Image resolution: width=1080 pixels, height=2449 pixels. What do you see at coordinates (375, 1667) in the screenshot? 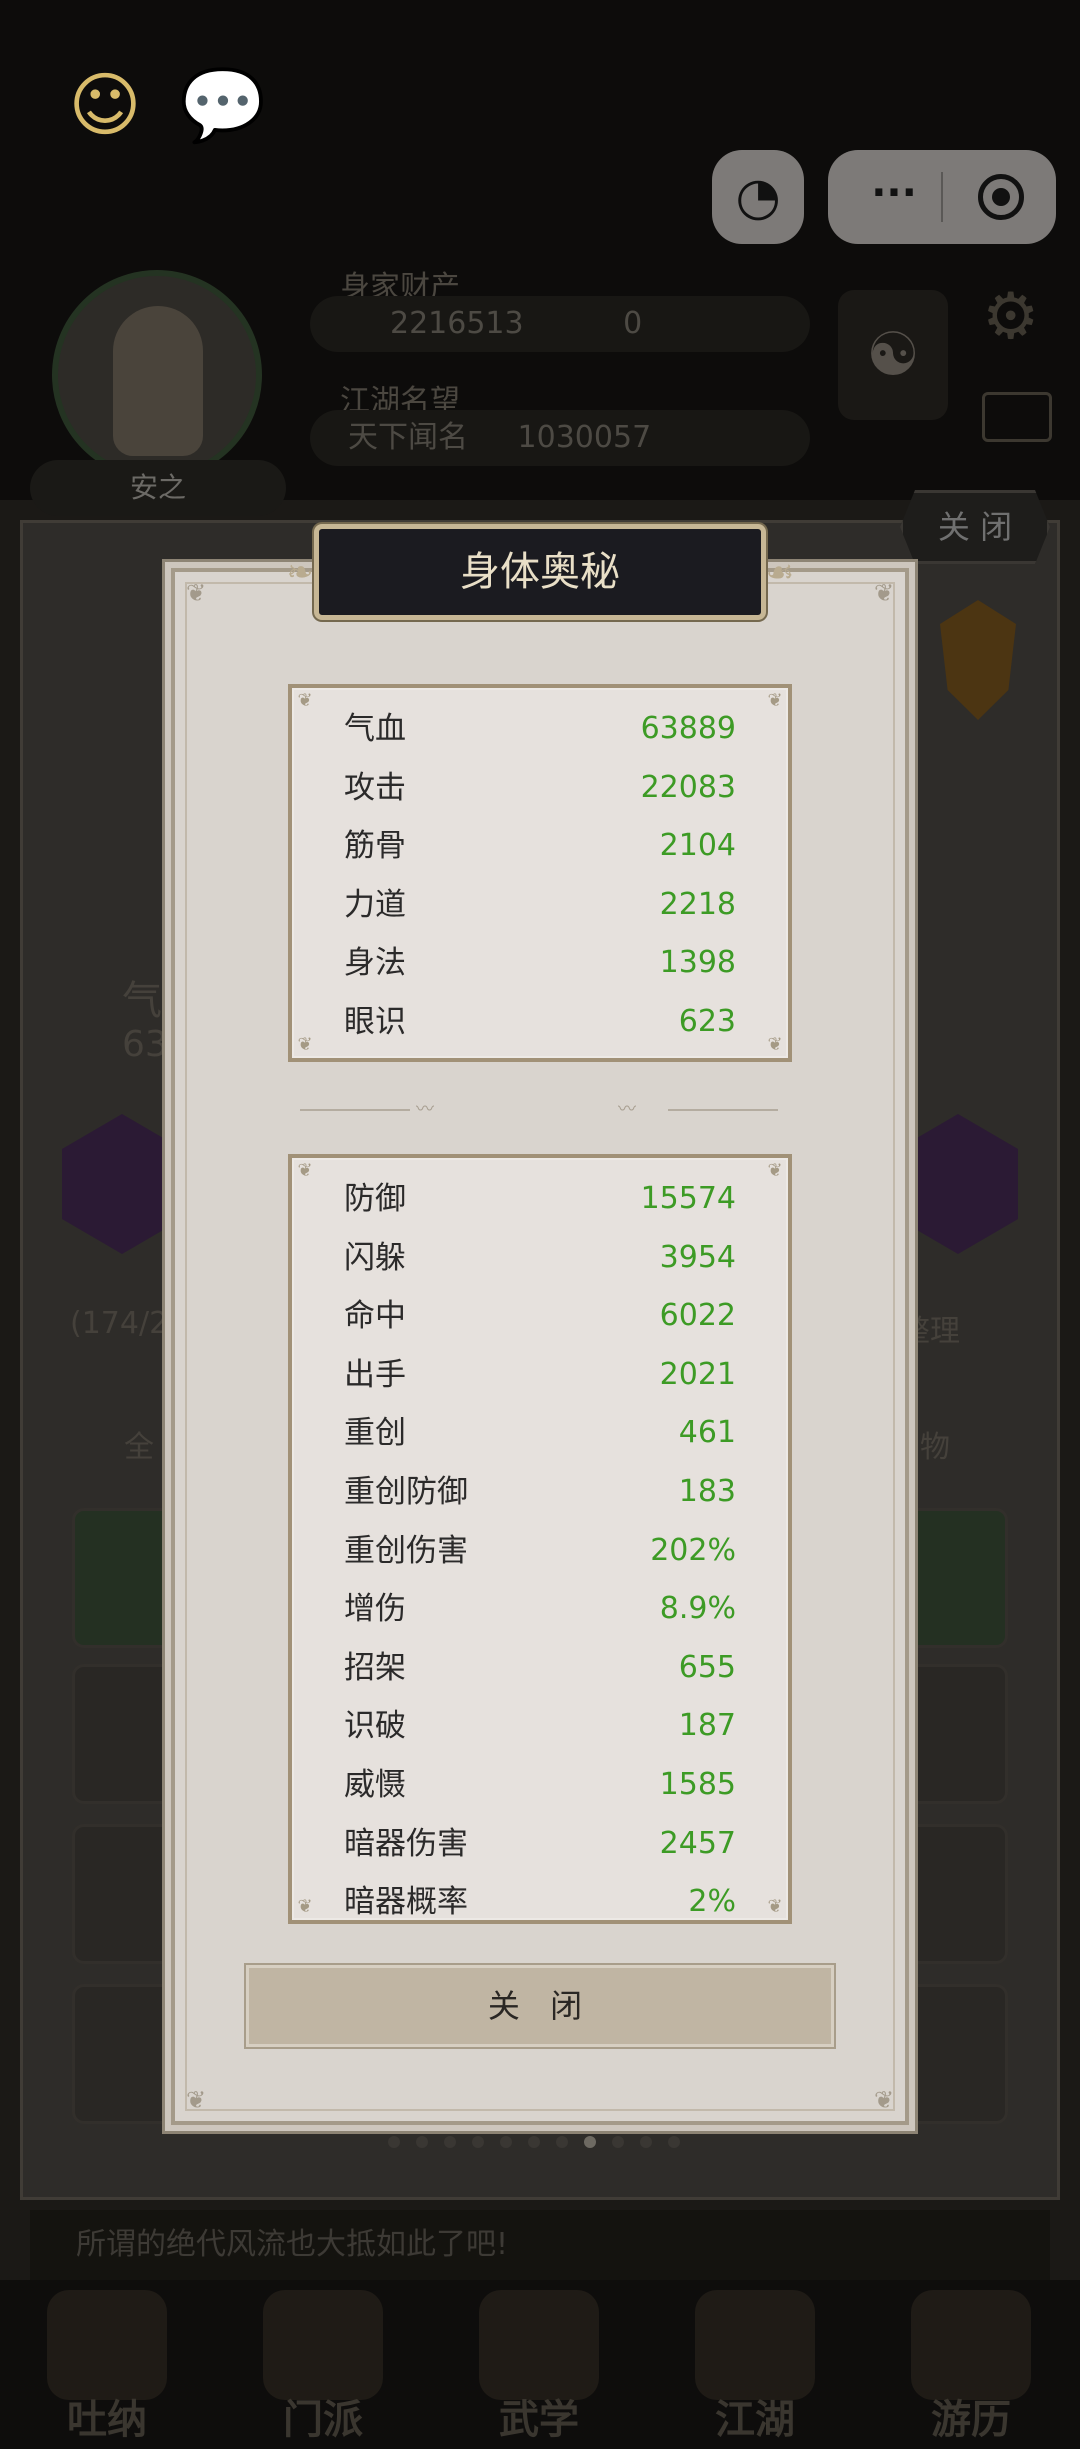
I see `stat-name: 招架` at bounding box center [375, 1667].